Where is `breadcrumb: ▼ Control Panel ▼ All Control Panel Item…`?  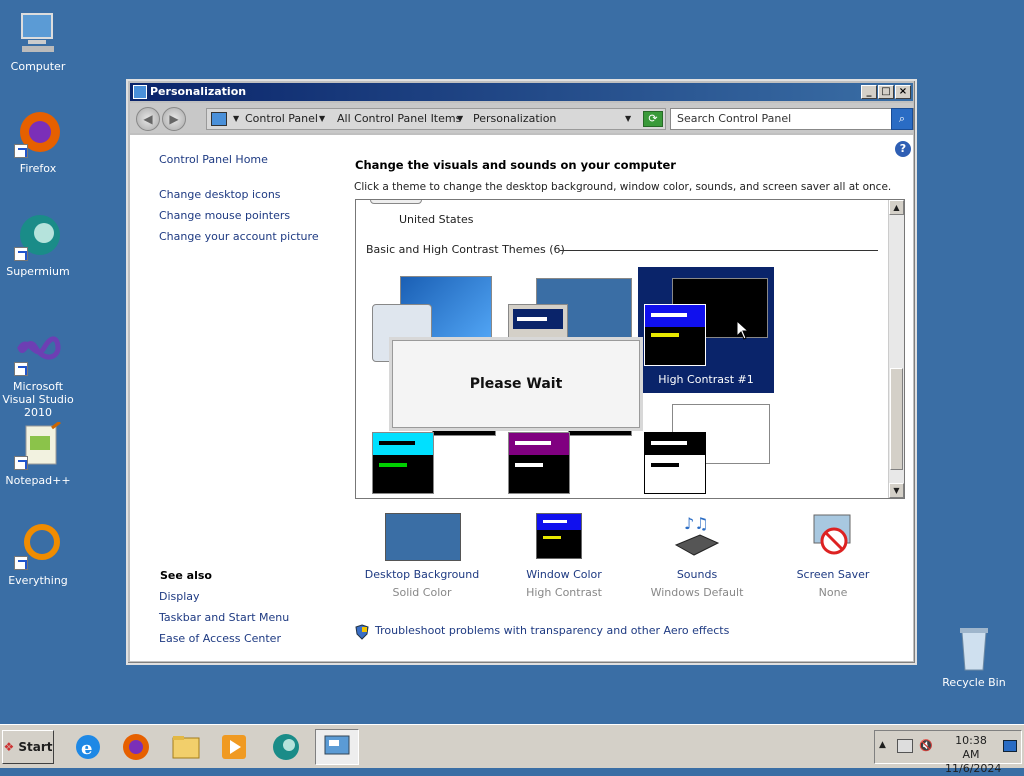 breadcrumb: ▼ Control Panel ▼ All Control Panel Item… is located at coordinates (436, 119).